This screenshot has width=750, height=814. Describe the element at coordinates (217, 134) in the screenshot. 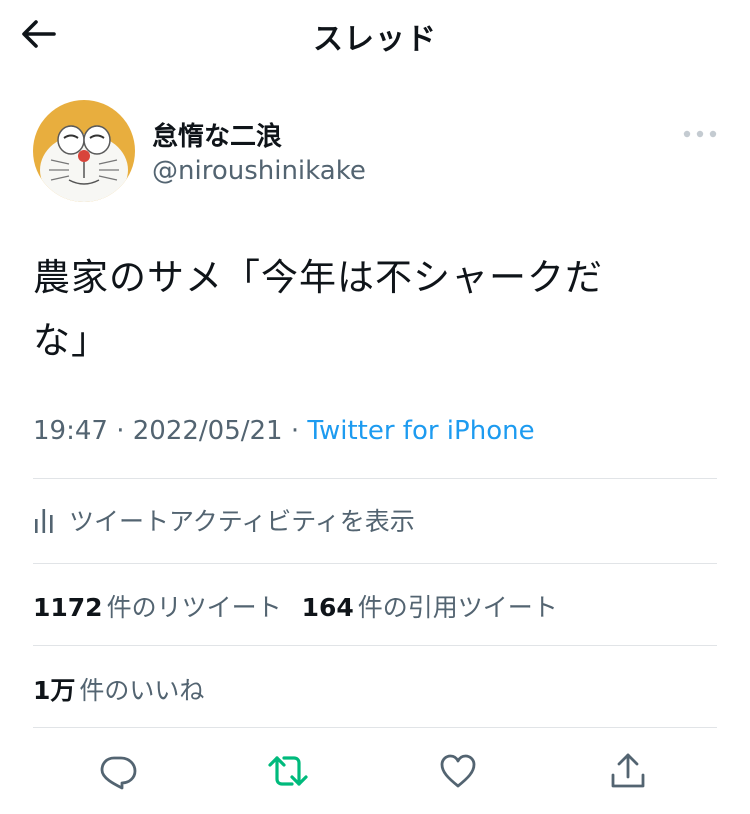

I see `display-name: 怠惰な二浪` at that location.